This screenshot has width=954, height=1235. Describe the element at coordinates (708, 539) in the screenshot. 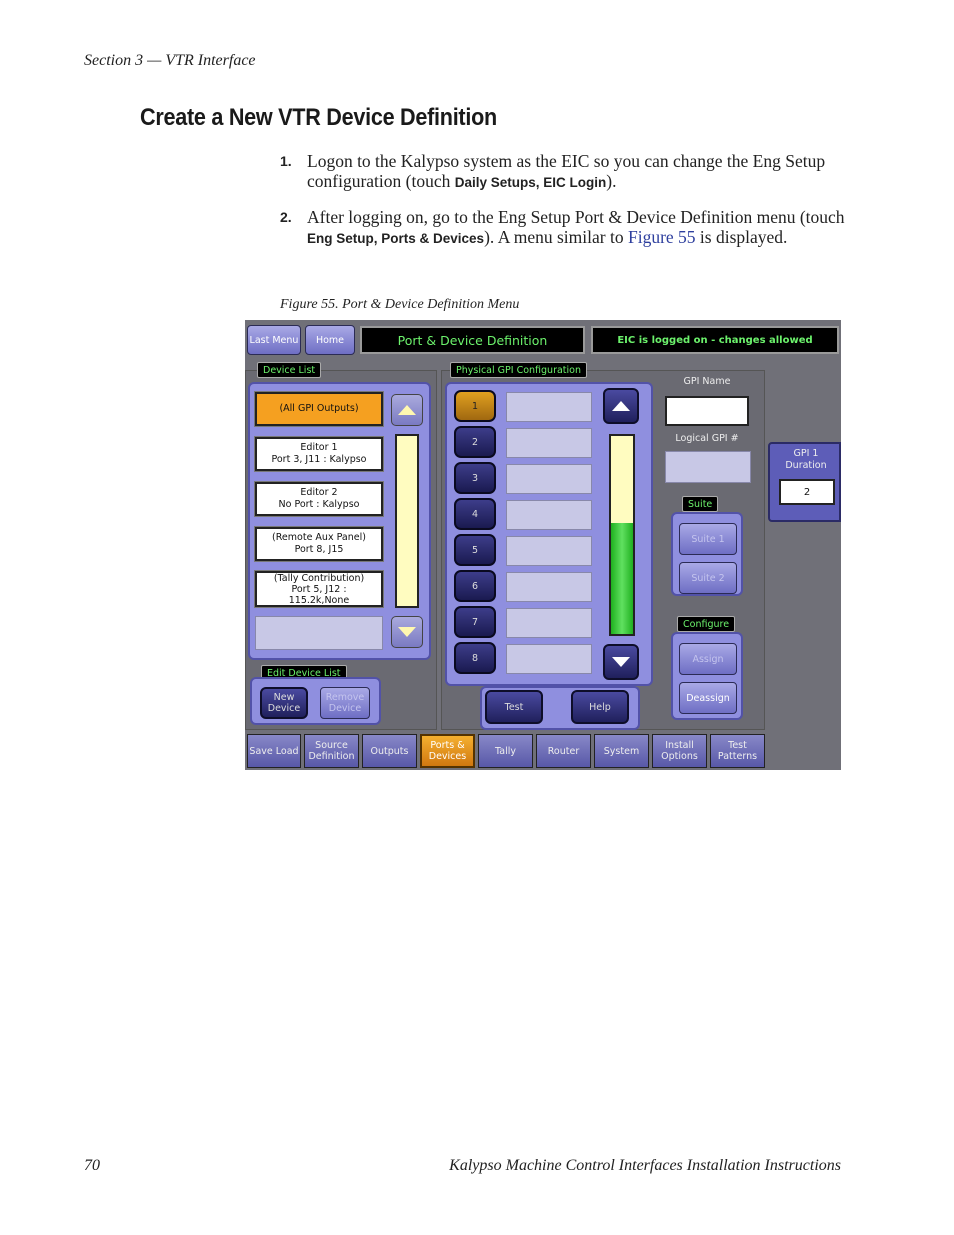

I see `suite1-button: Suite 1` at that location.